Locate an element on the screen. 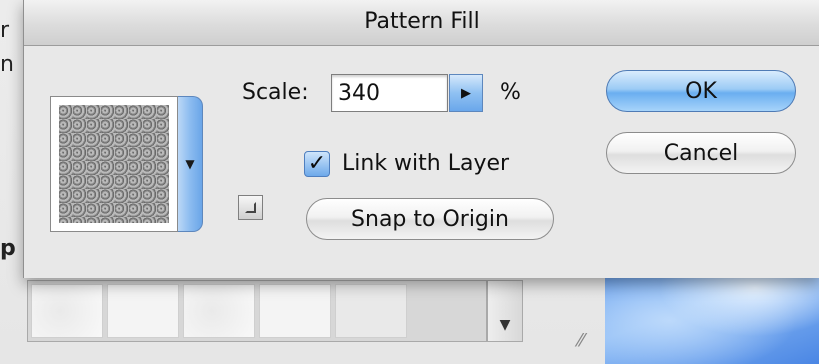 The width and height of the screenshot is (819, 364). background-text-fragment: r is located at coordinates (5, 30).